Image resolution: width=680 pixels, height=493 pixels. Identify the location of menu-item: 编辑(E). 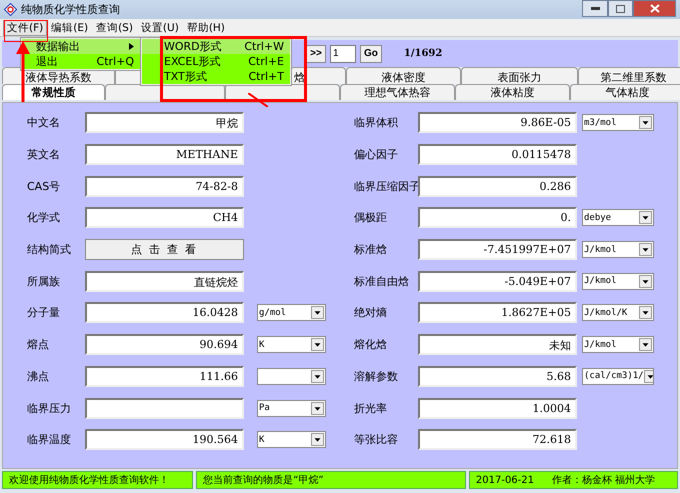
(69, 28).